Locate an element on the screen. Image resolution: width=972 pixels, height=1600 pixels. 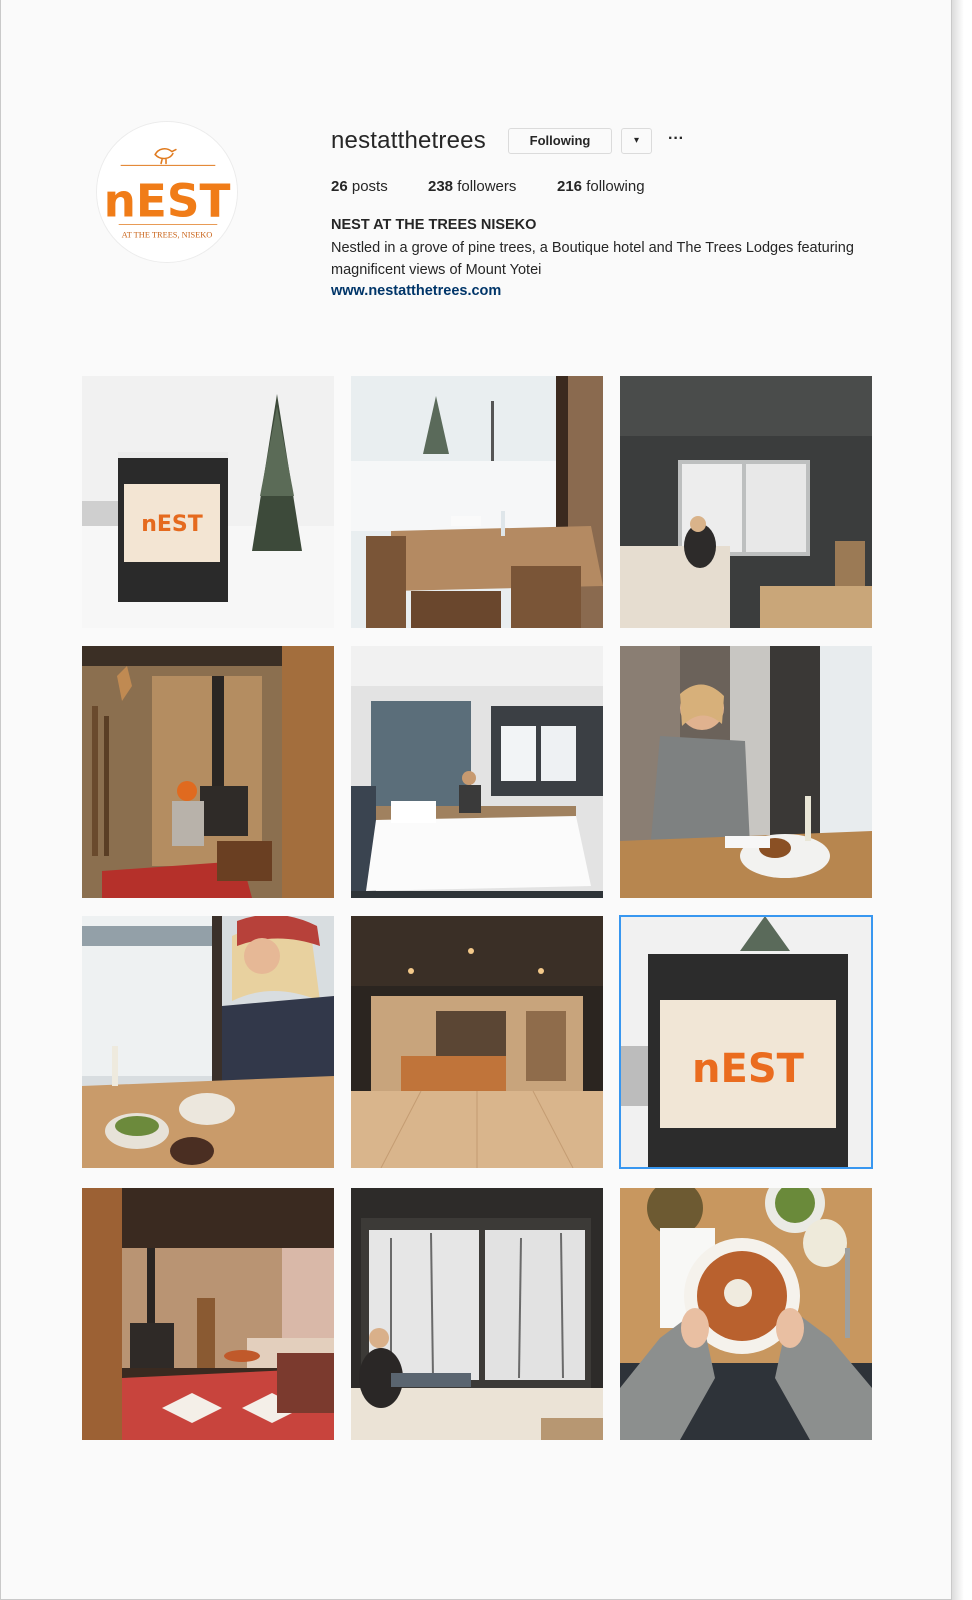
post-tile-woman-wine is located at coordinates (746, 772).